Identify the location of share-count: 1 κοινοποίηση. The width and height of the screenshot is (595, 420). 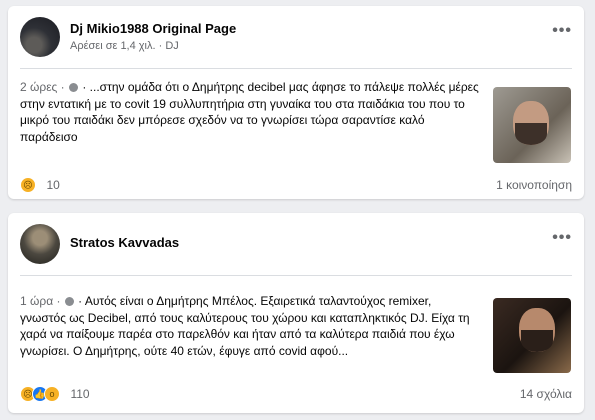
(534, 185).